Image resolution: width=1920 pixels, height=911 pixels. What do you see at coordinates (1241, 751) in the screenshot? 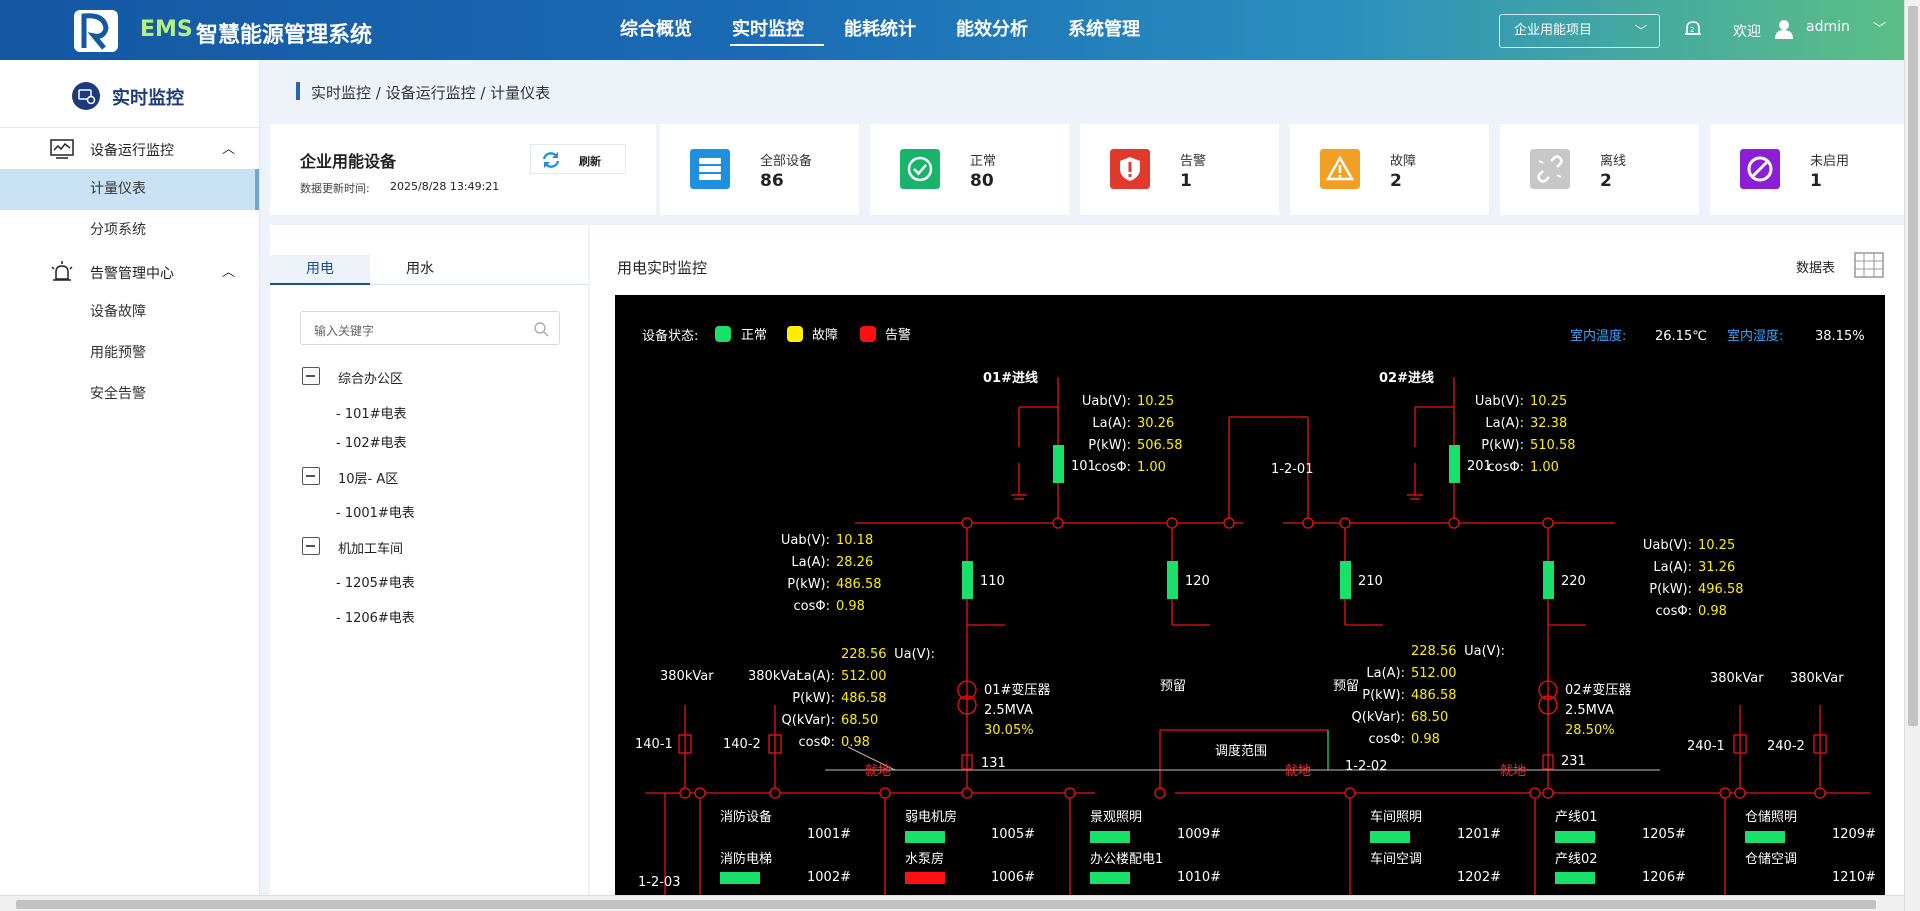
I see `dispatch-range-label: 调度范围` at bounding box center [1241, 751].